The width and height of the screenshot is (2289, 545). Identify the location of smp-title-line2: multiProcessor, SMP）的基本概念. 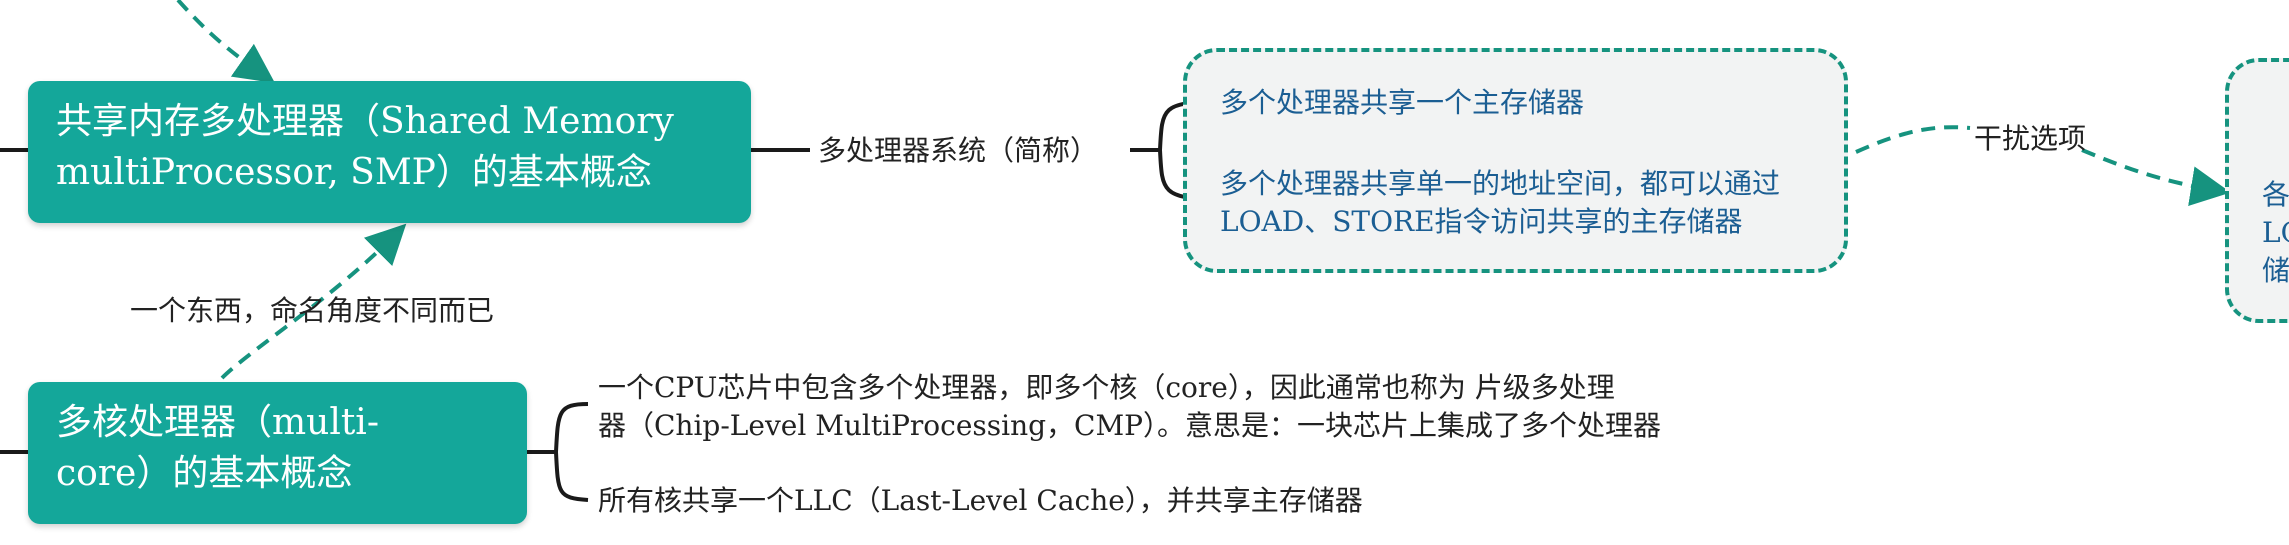
(354, 172).